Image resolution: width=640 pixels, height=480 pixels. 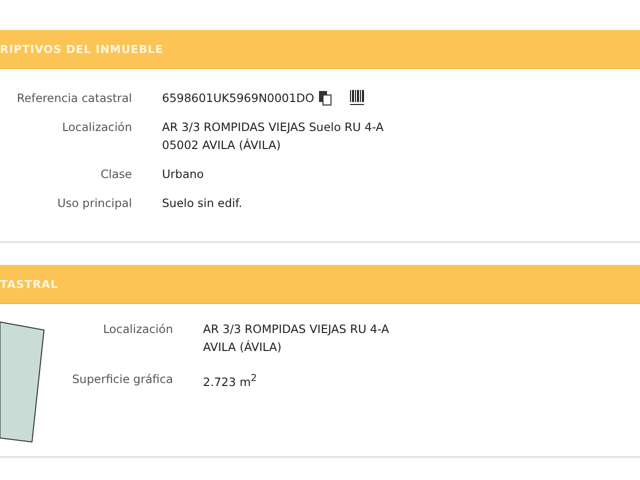 I want to click on section-title: TASTRAL, so click(x=29, y=284).